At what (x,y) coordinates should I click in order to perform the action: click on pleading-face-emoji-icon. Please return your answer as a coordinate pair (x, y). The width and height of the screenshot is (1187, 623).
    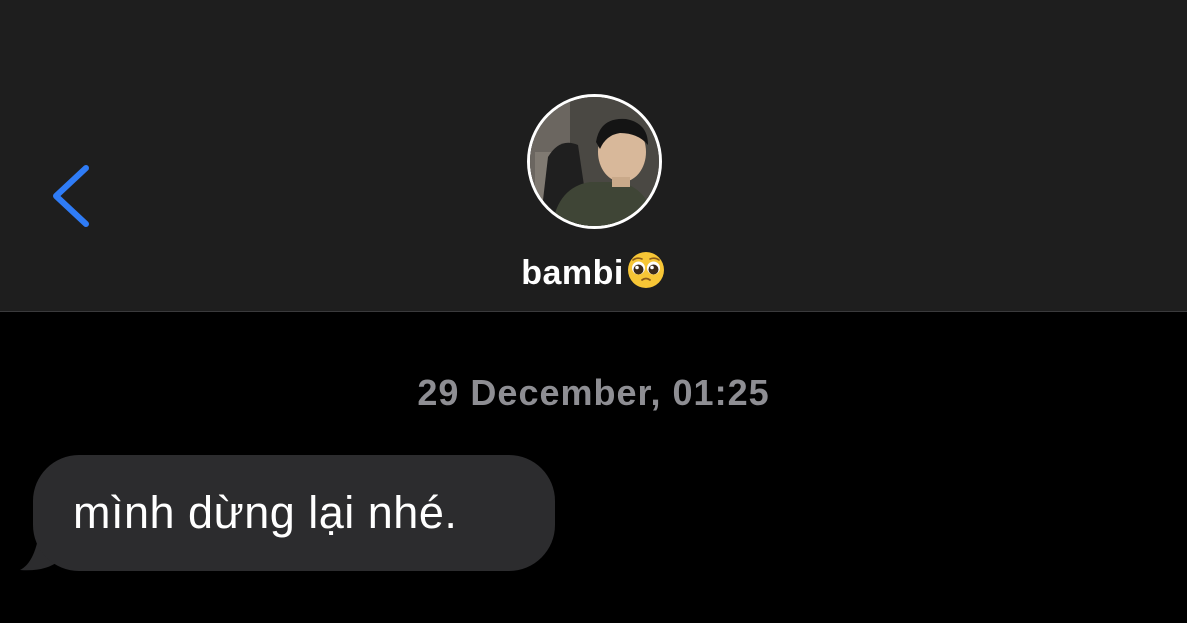
    Looking at the image, I should click on (646, 274).